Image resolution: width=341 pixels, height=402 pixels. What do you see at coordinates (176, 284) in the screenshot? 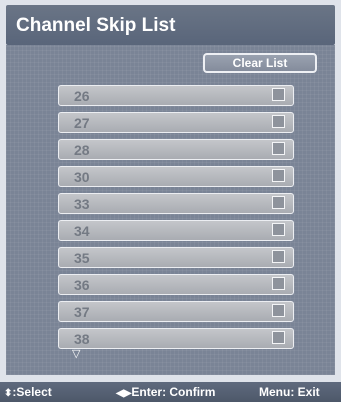
I see `channel-row-8: 36` at bounding box center [176, 284].